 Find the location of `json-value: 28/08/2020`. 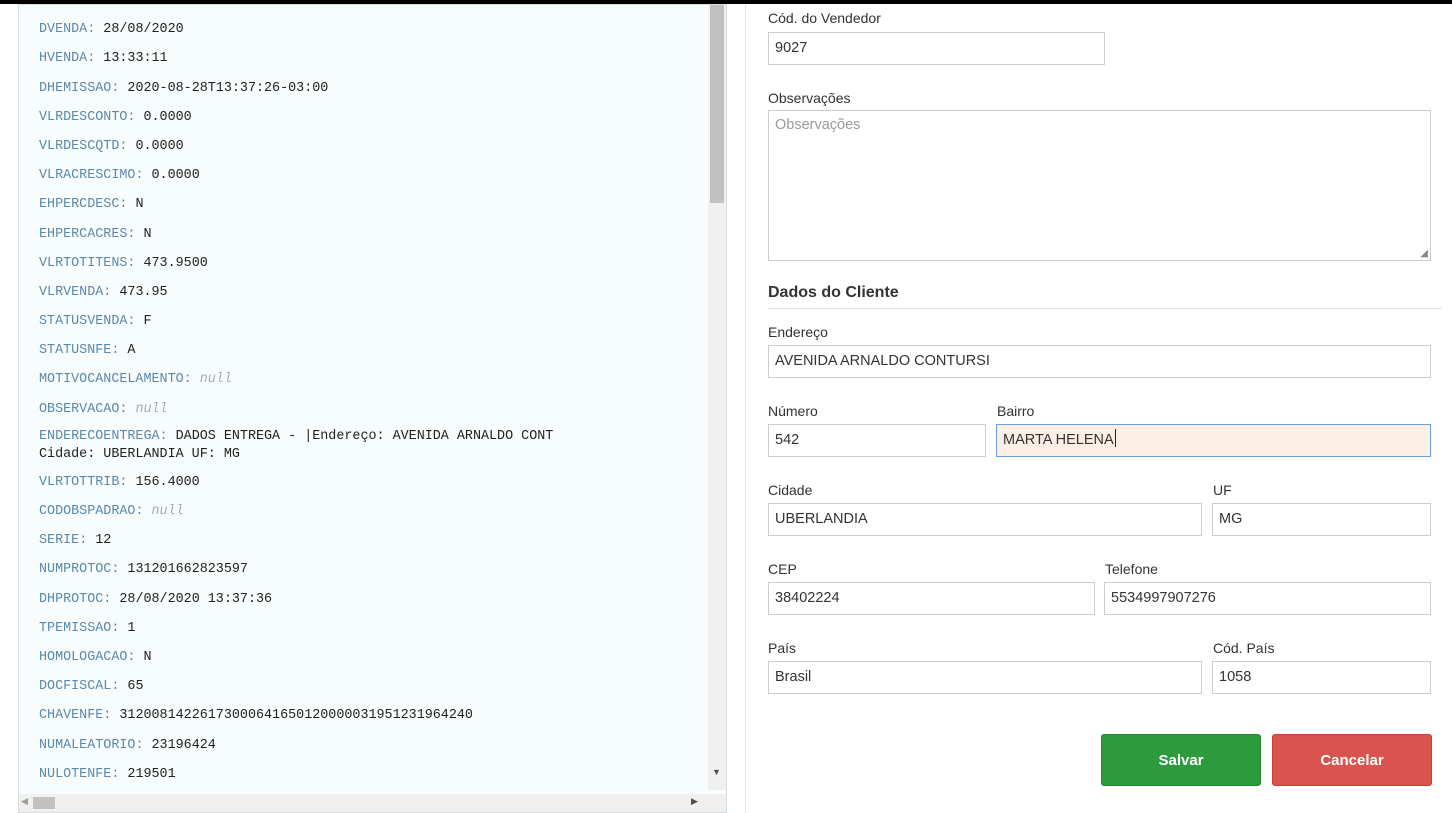

json-value: 28/08/2020 is located at coordinates (143, 30).